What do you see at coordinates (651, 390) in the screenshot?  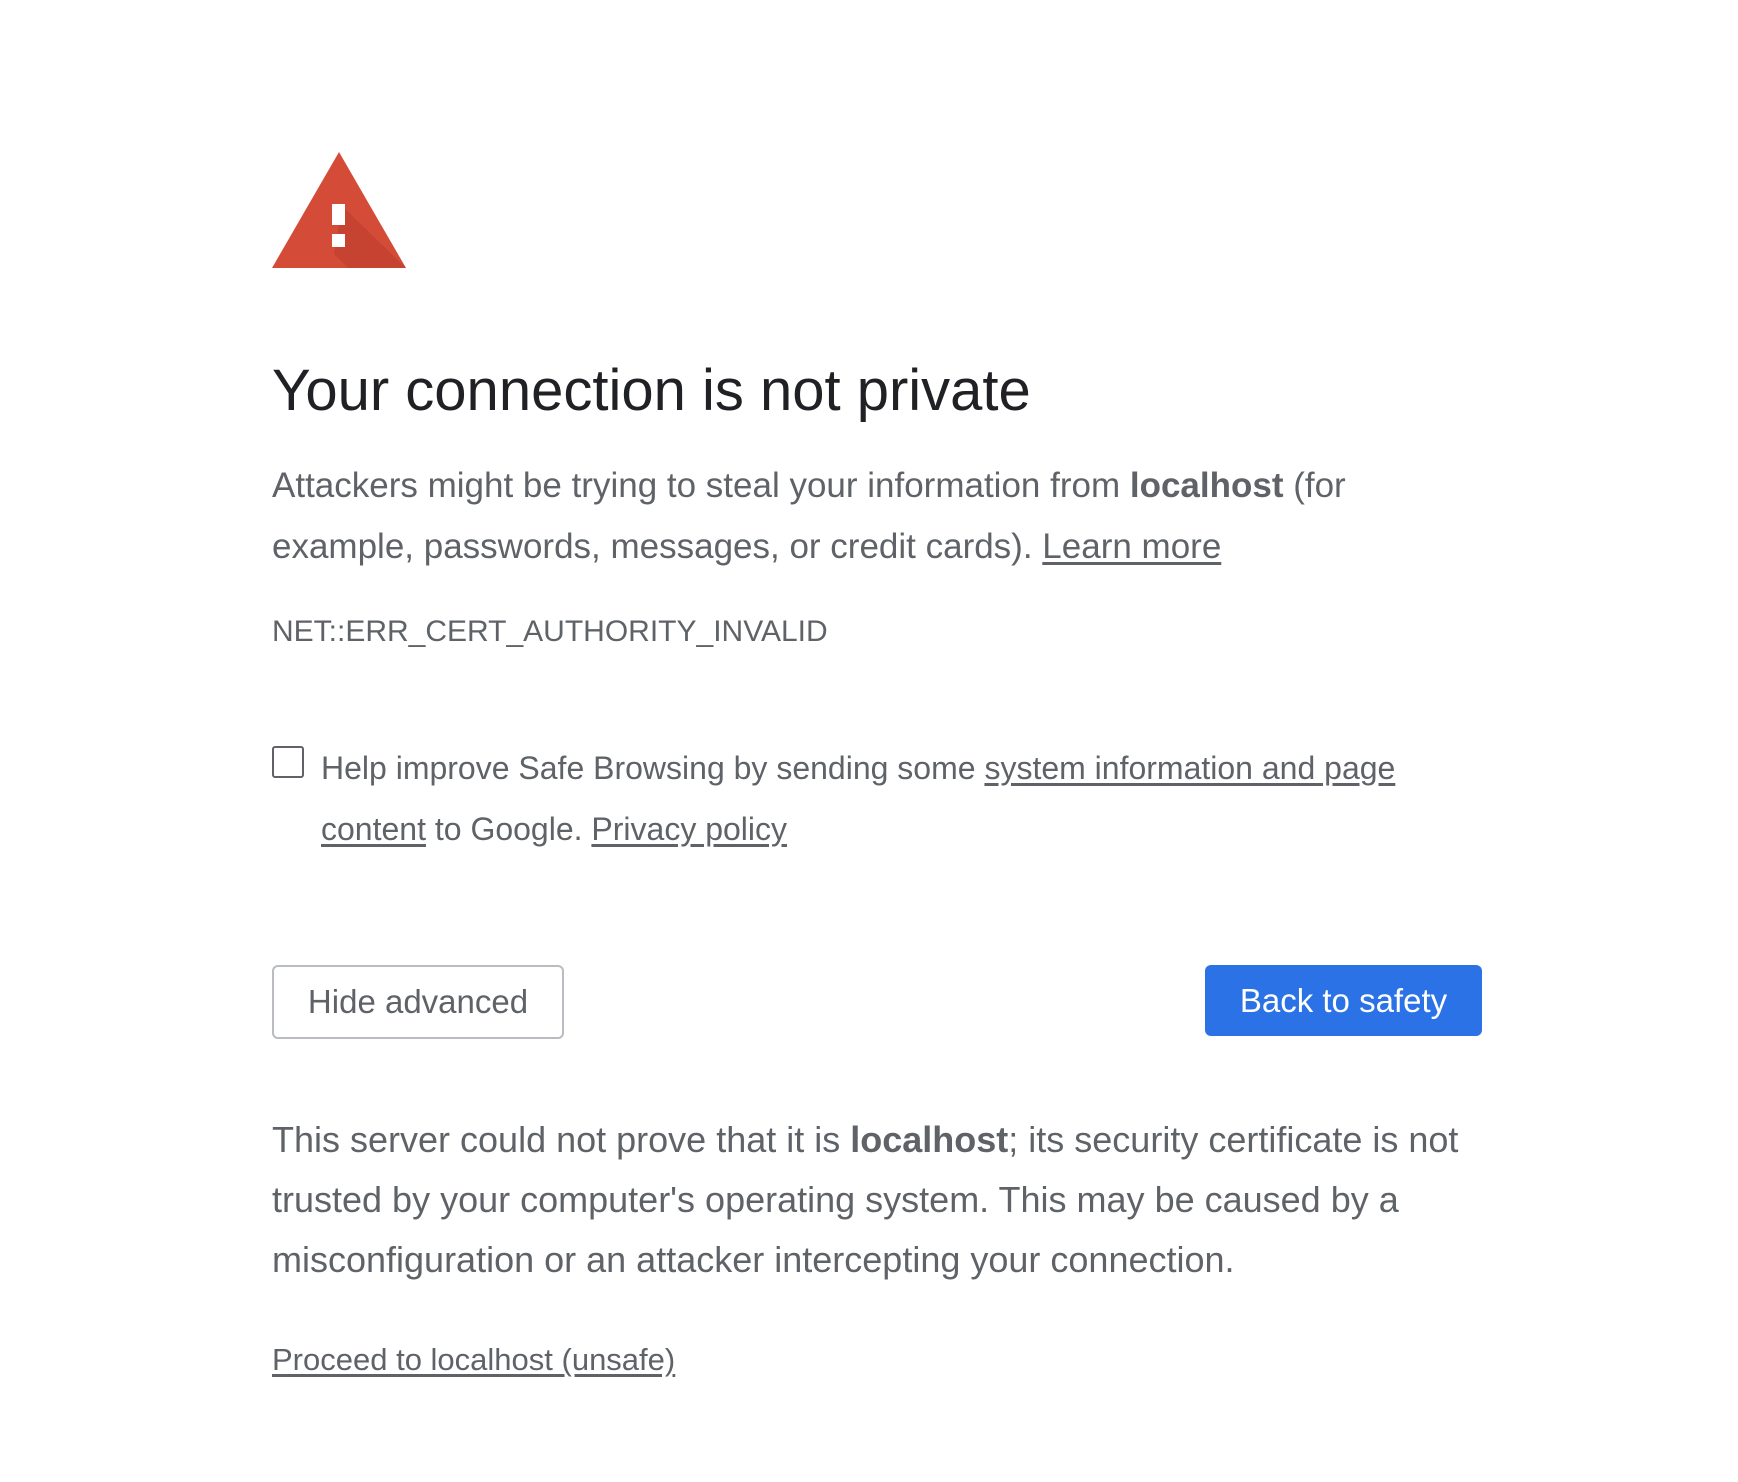 I see `page-title: Your connection is not private` at bounding box center [651, 390].